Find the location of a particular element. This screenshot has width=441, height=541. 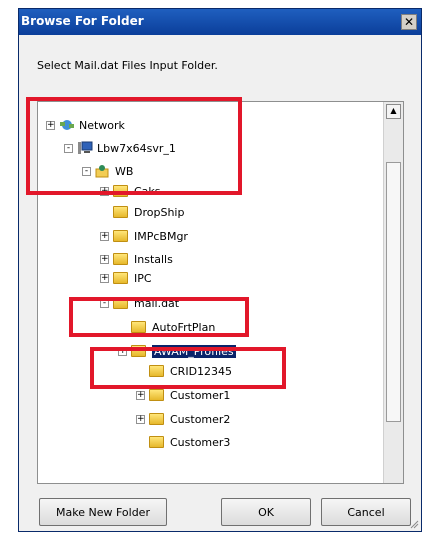

arrow-up-icon: ▲ is located at coordinates (393, 110).